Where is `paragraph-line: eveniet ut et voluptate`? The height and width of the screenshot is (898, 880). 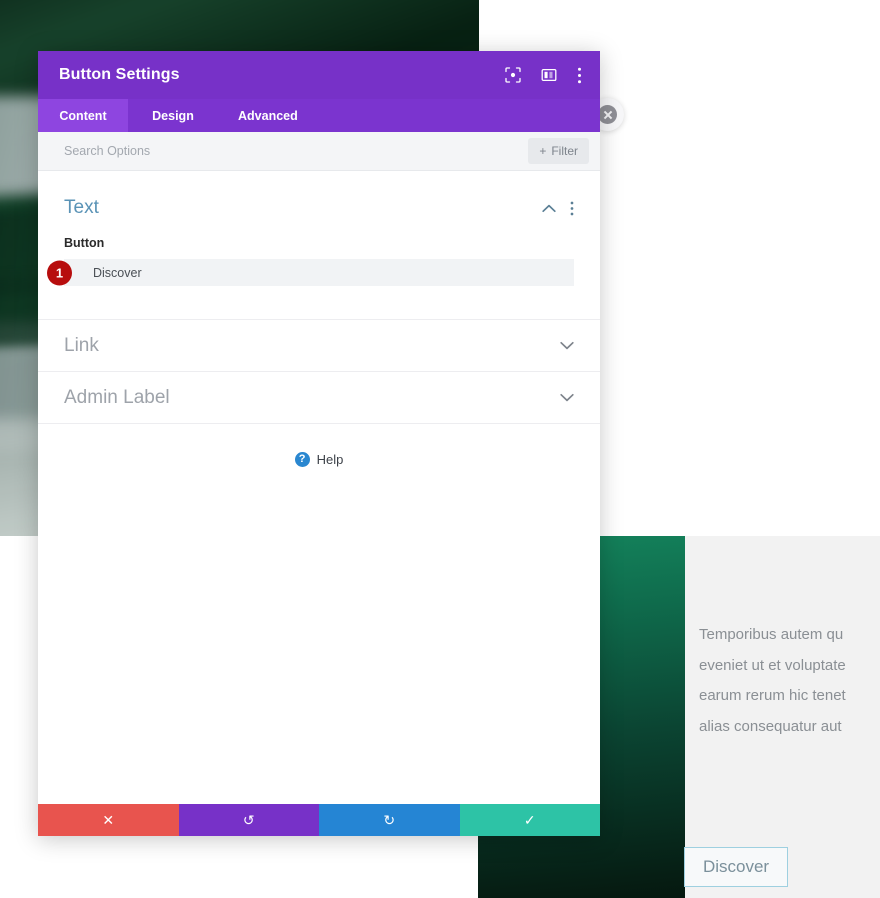
paragraph-line: eveniet ut et voluptate is located at coordinates (772, 665).